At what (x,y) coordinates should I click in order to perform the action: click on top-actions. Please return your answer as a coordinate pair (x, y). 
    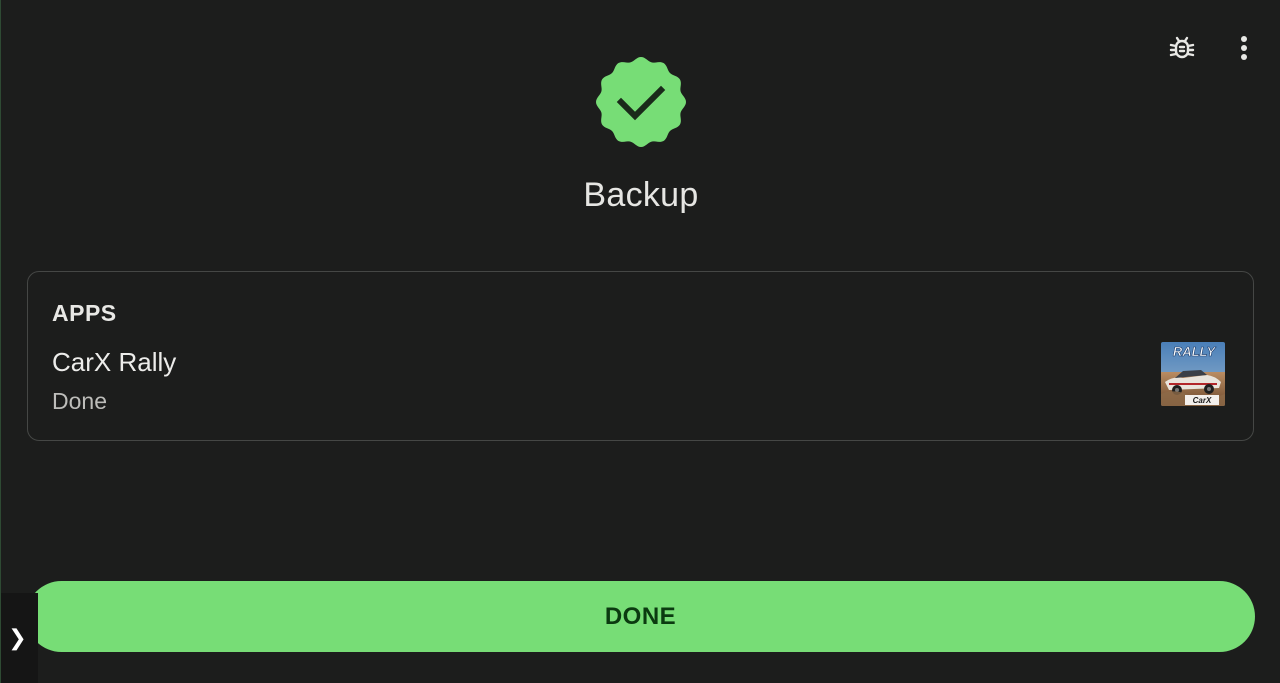
    Looking at the image, I should click on (1213, 48).